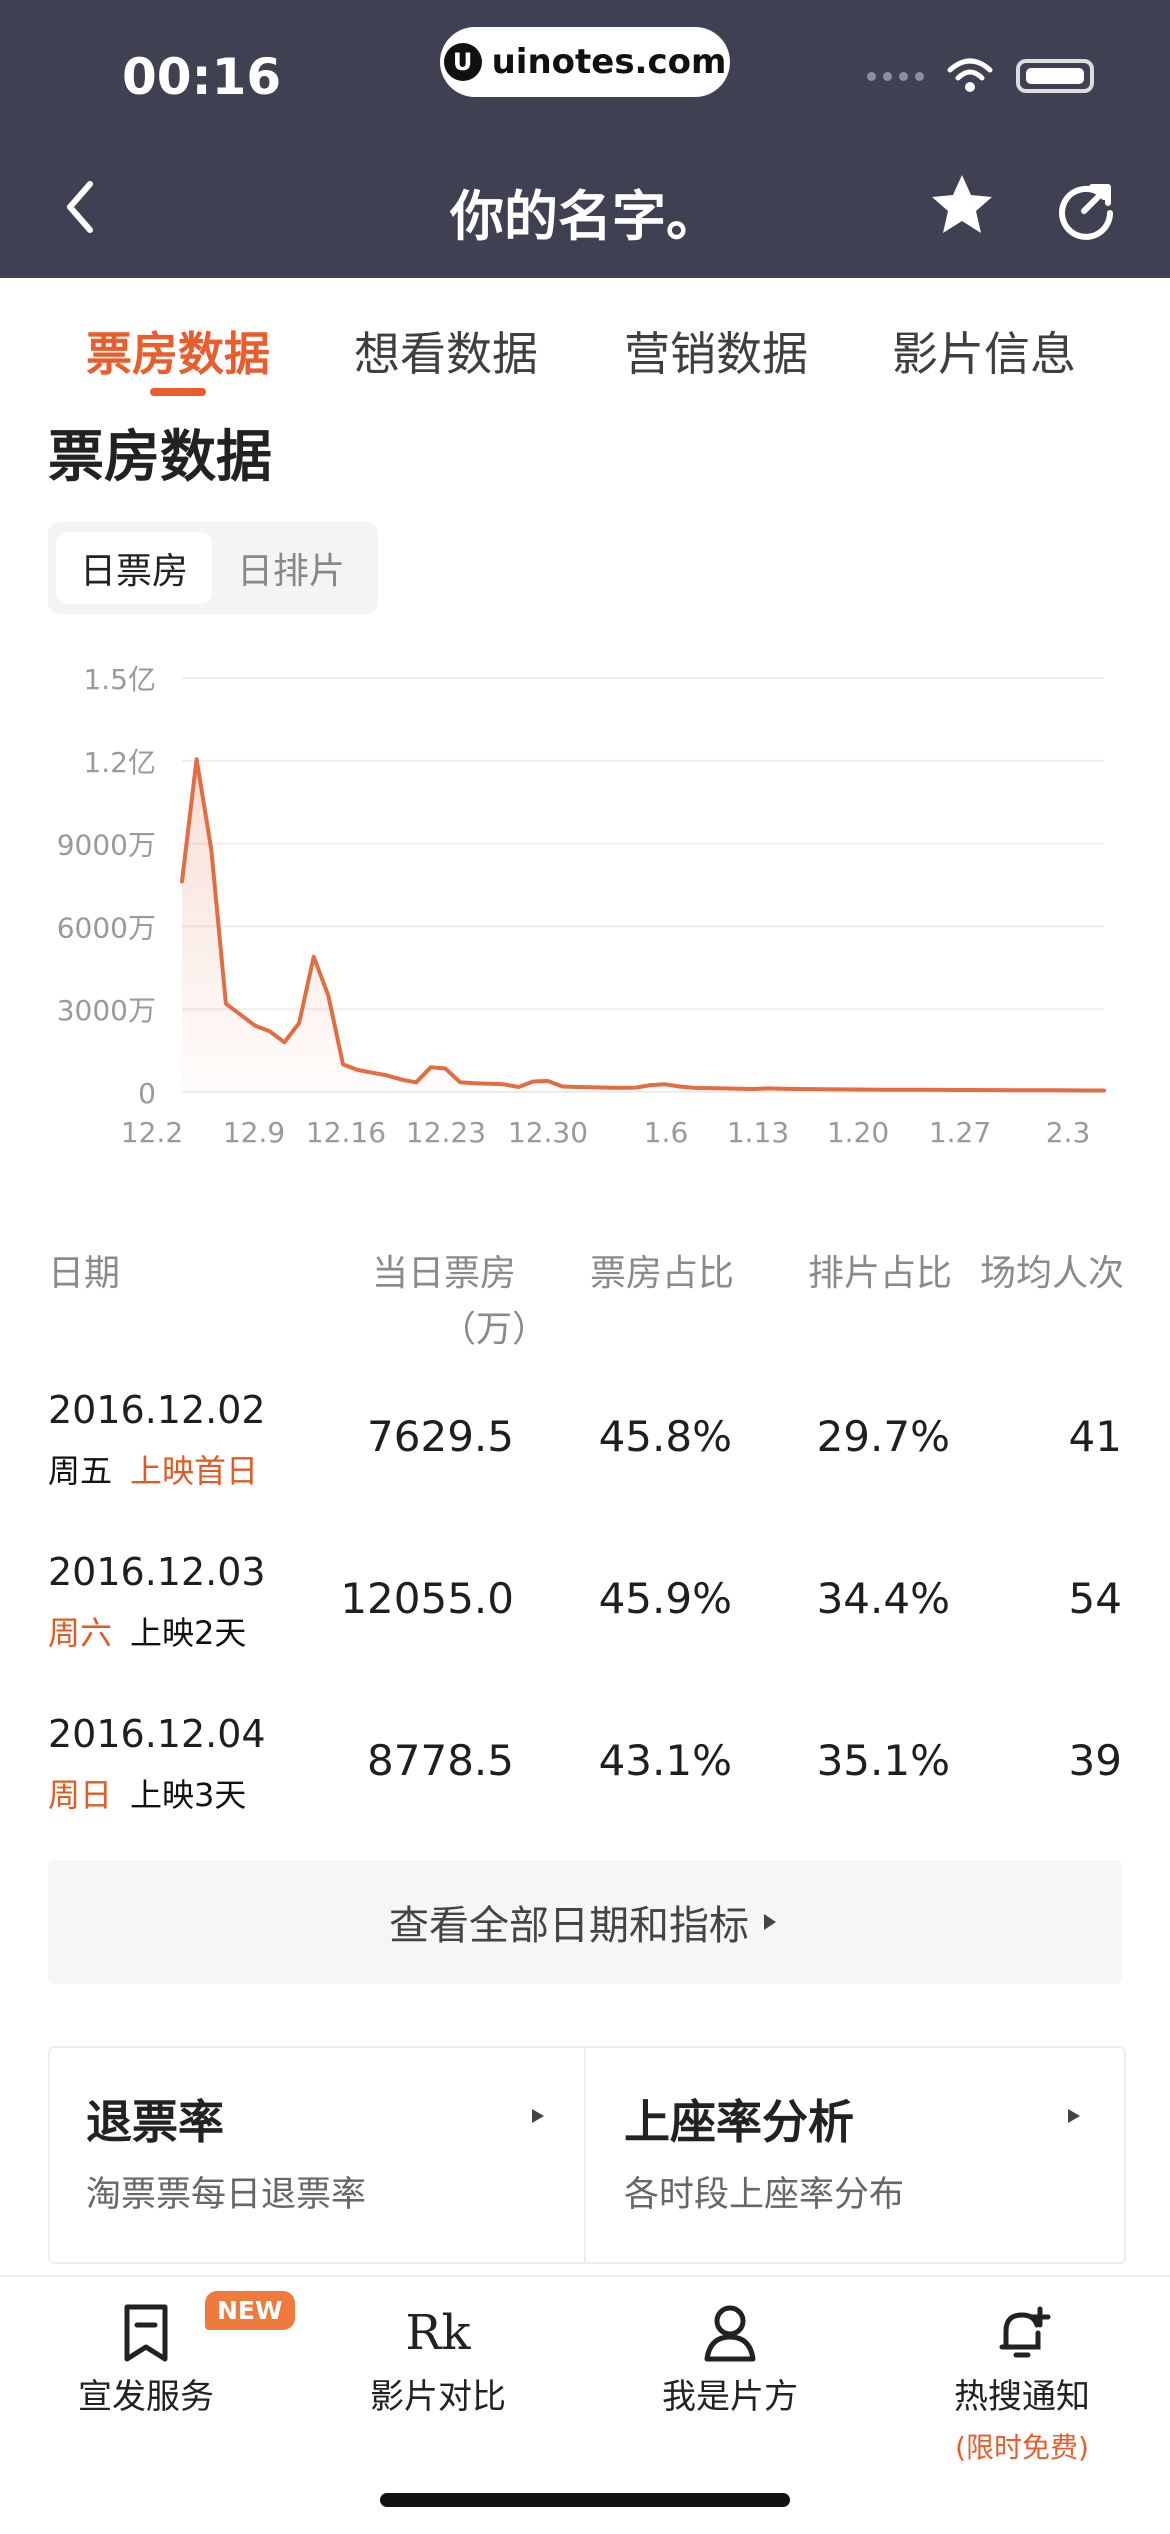  Describe the element at coordinates (146, 2333) in the screenshot. I see `bookmark-icon` at that location.